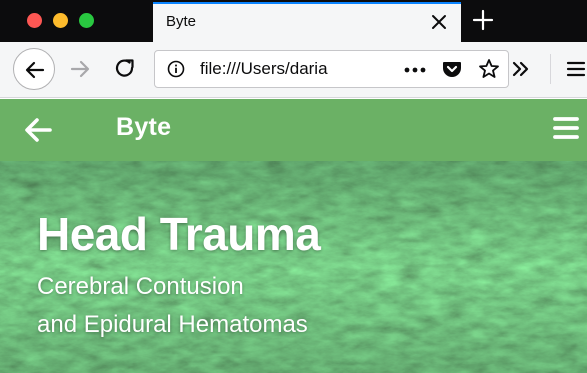 The height and width of the screenshot is (373, 587). I want to click on ellipsis-icon, so click(415, 70).